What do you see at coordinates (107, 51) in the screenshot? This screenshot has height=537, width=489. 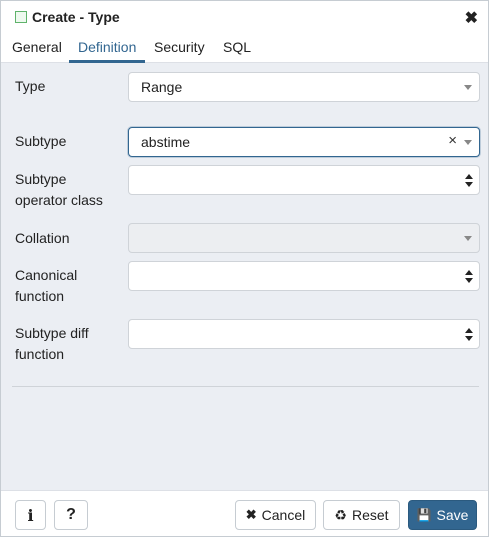 I see `tab-definition: Definition` at bounding box center [107, 51].